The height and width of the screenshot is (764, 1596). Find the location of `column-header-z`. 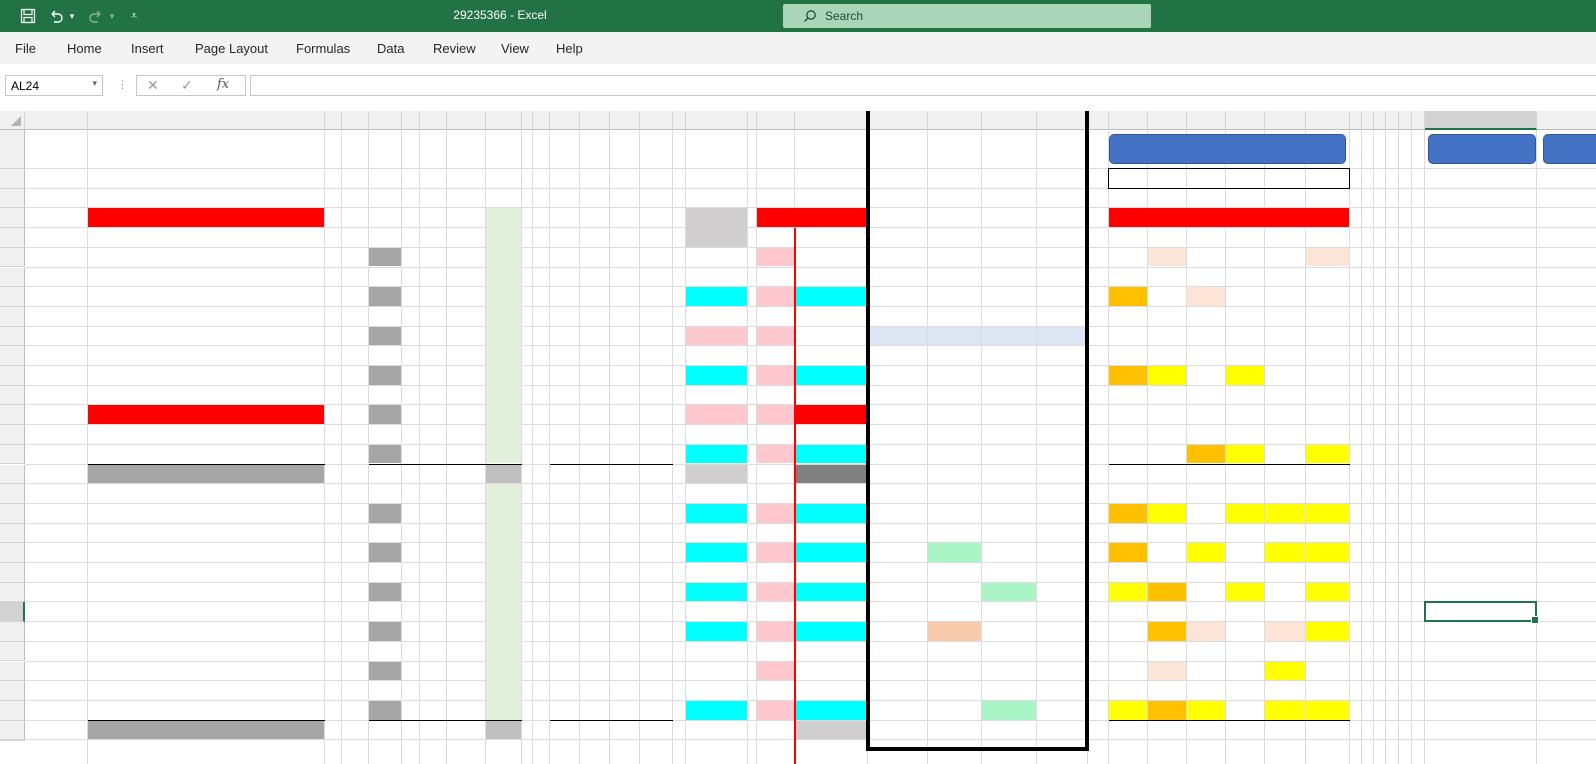

column-header-z is located at coordinates (1128, 120).